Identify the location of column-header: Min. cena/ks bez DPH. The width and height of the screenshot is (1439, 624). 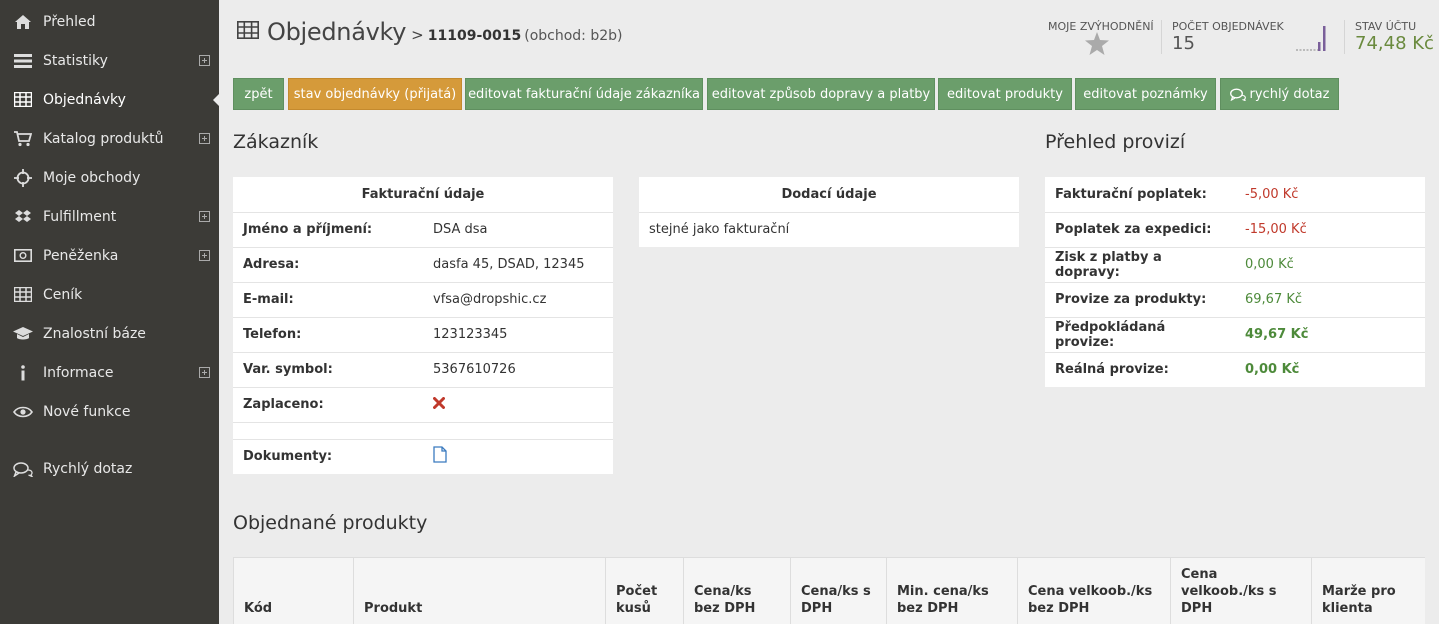
(952, 590).